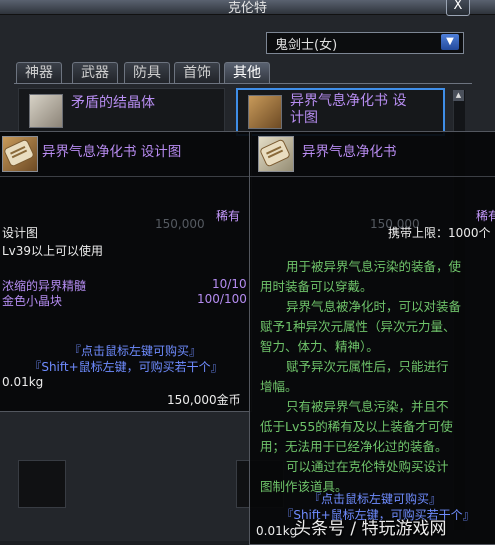 The height and width of the screenshot is (545, 495). What do you see at coordinates (450, 42) in the screenshot?
I see `chevron-down-icon: ▼` at bounding box center [450, 42].